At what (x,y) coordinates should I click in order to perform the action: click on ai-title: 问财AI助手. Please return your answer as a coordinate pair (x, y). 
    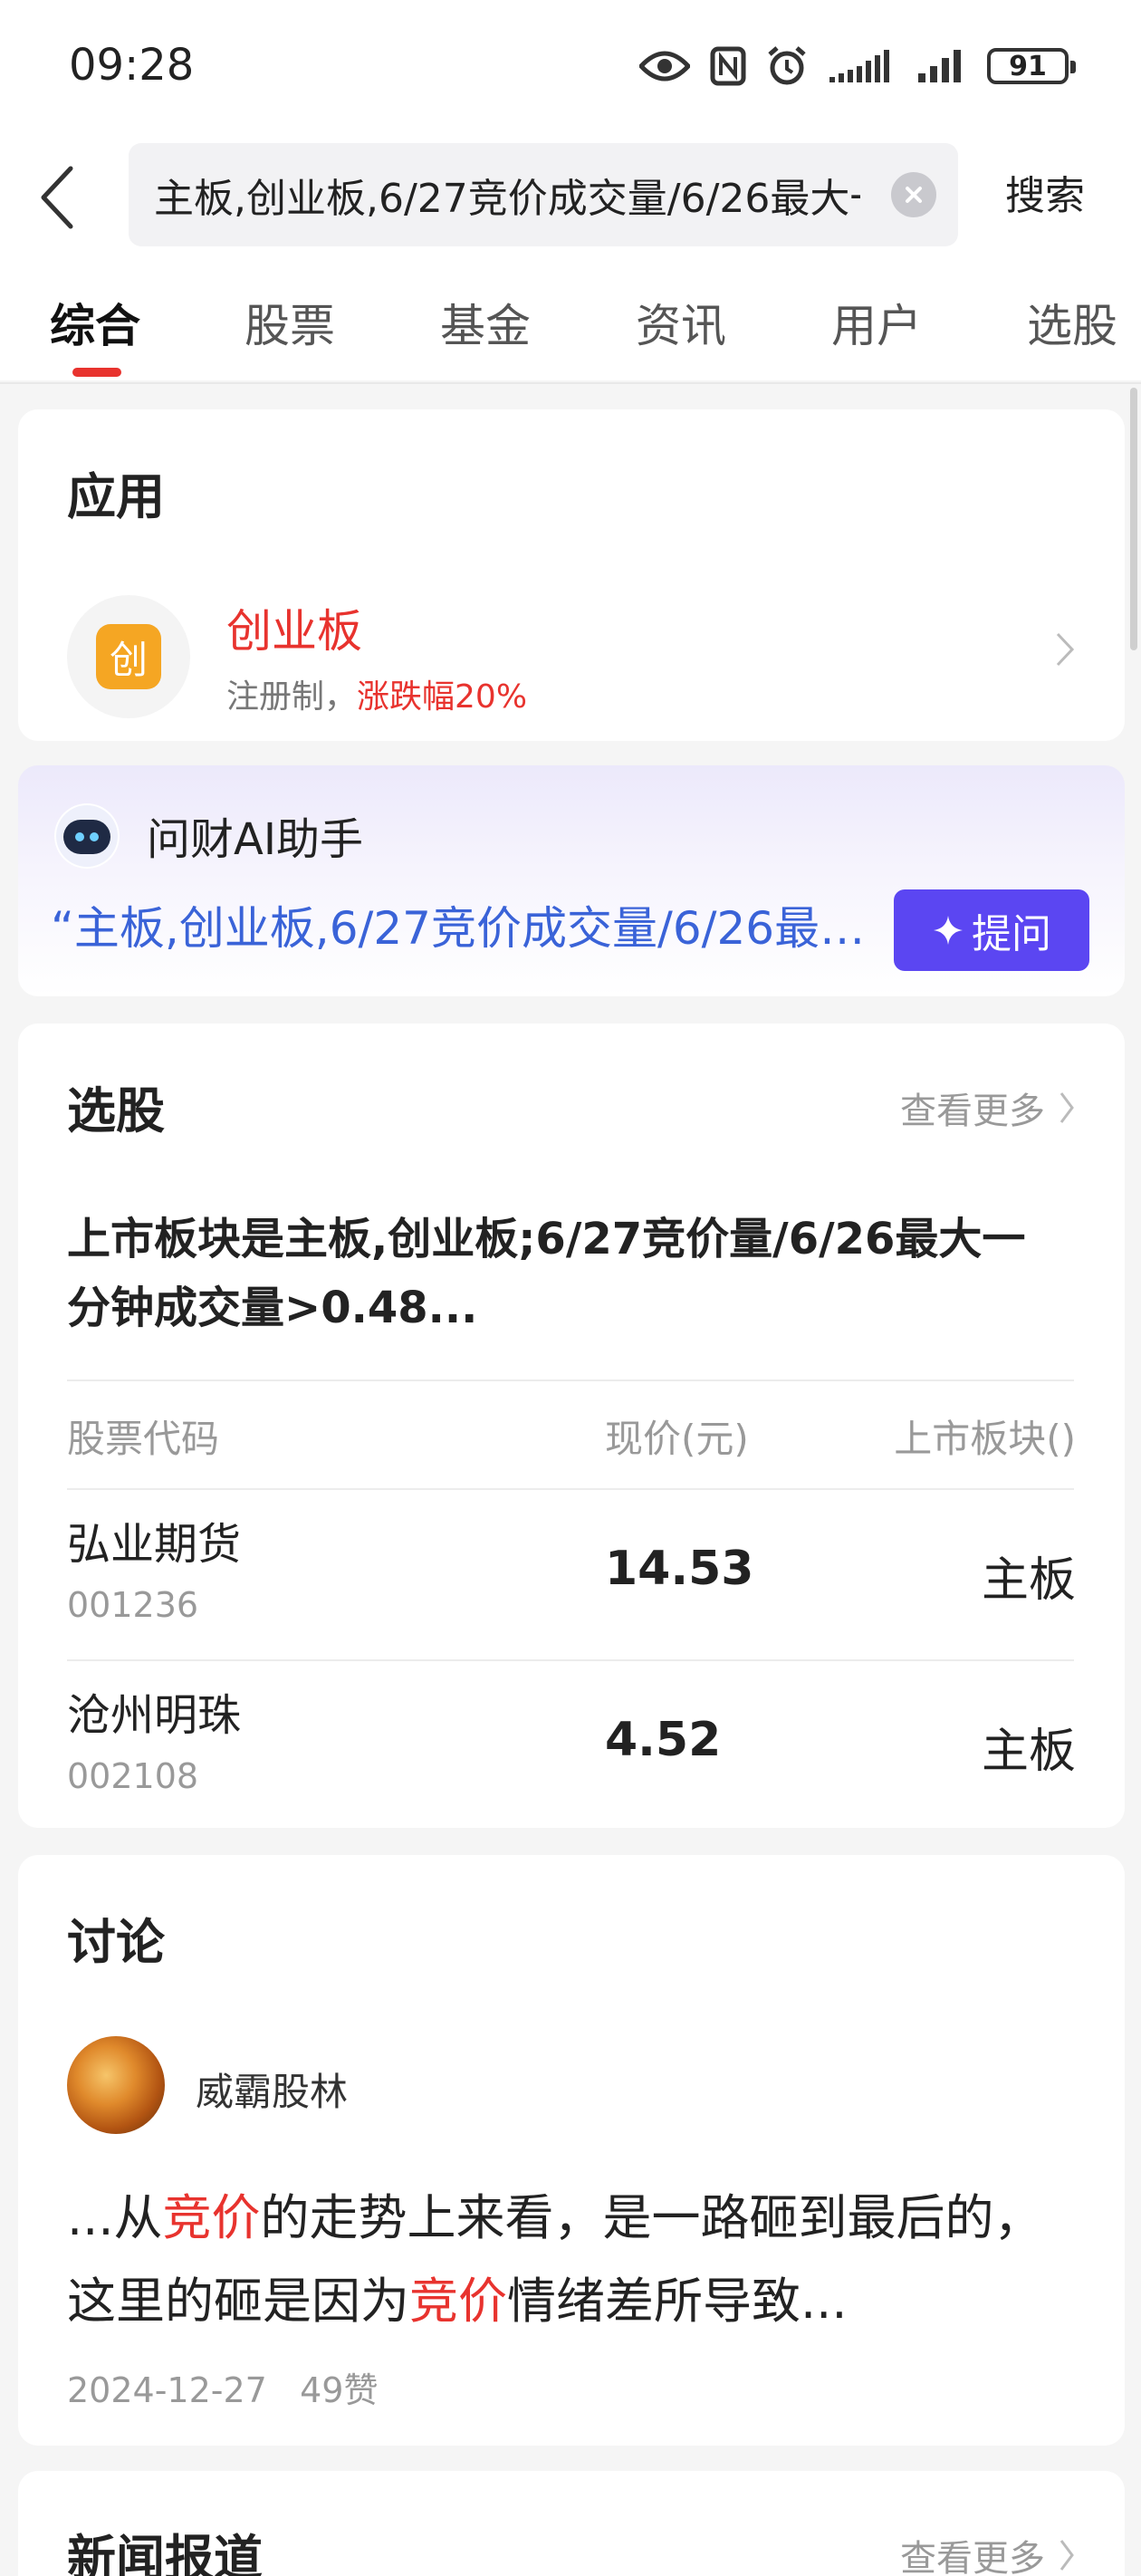
    Looking at the image, I should click on (255, 839).